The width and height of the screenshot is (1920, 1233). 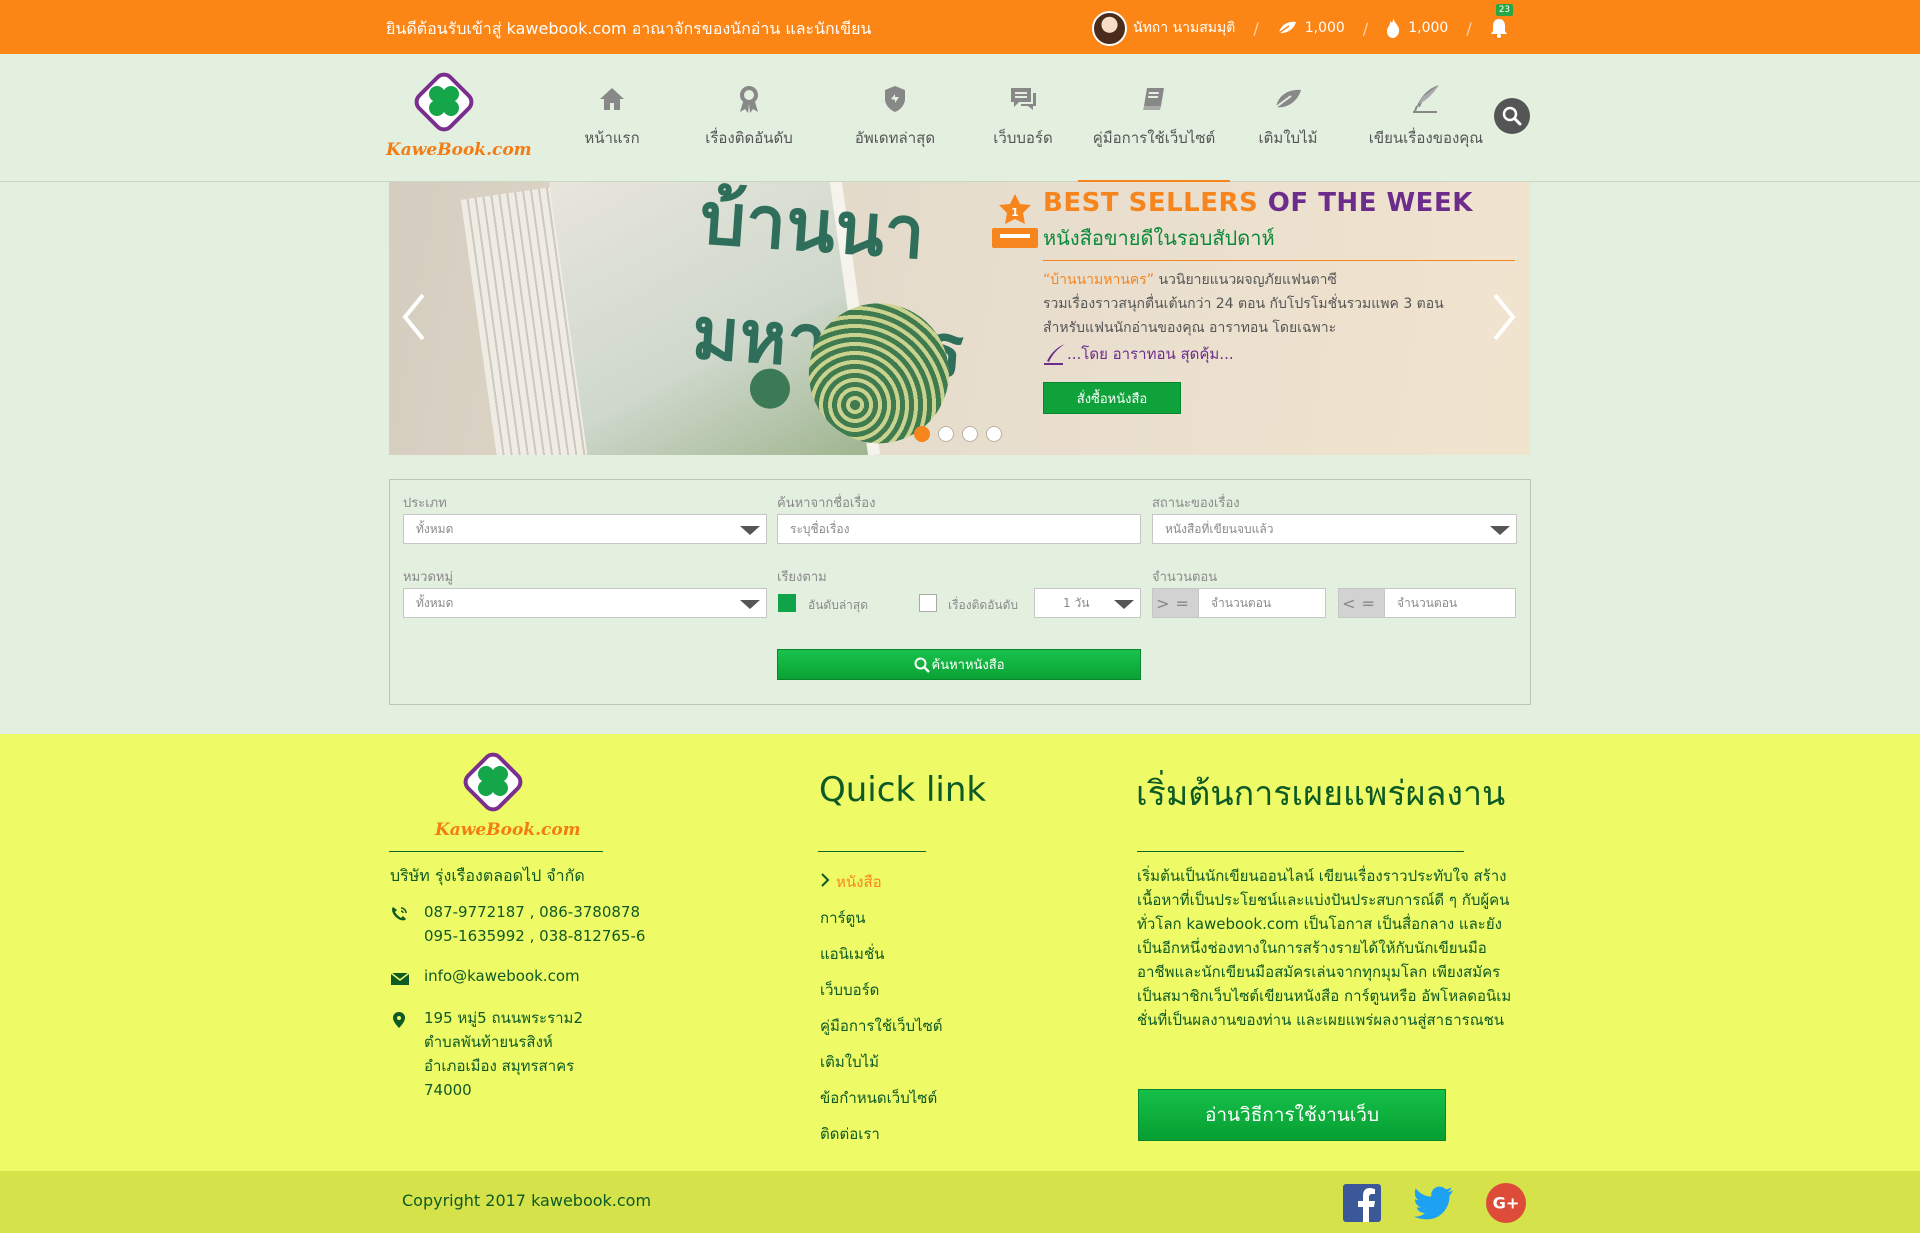 I want to click on category-label: หมวดหมู่, so click(x=428, y=577).